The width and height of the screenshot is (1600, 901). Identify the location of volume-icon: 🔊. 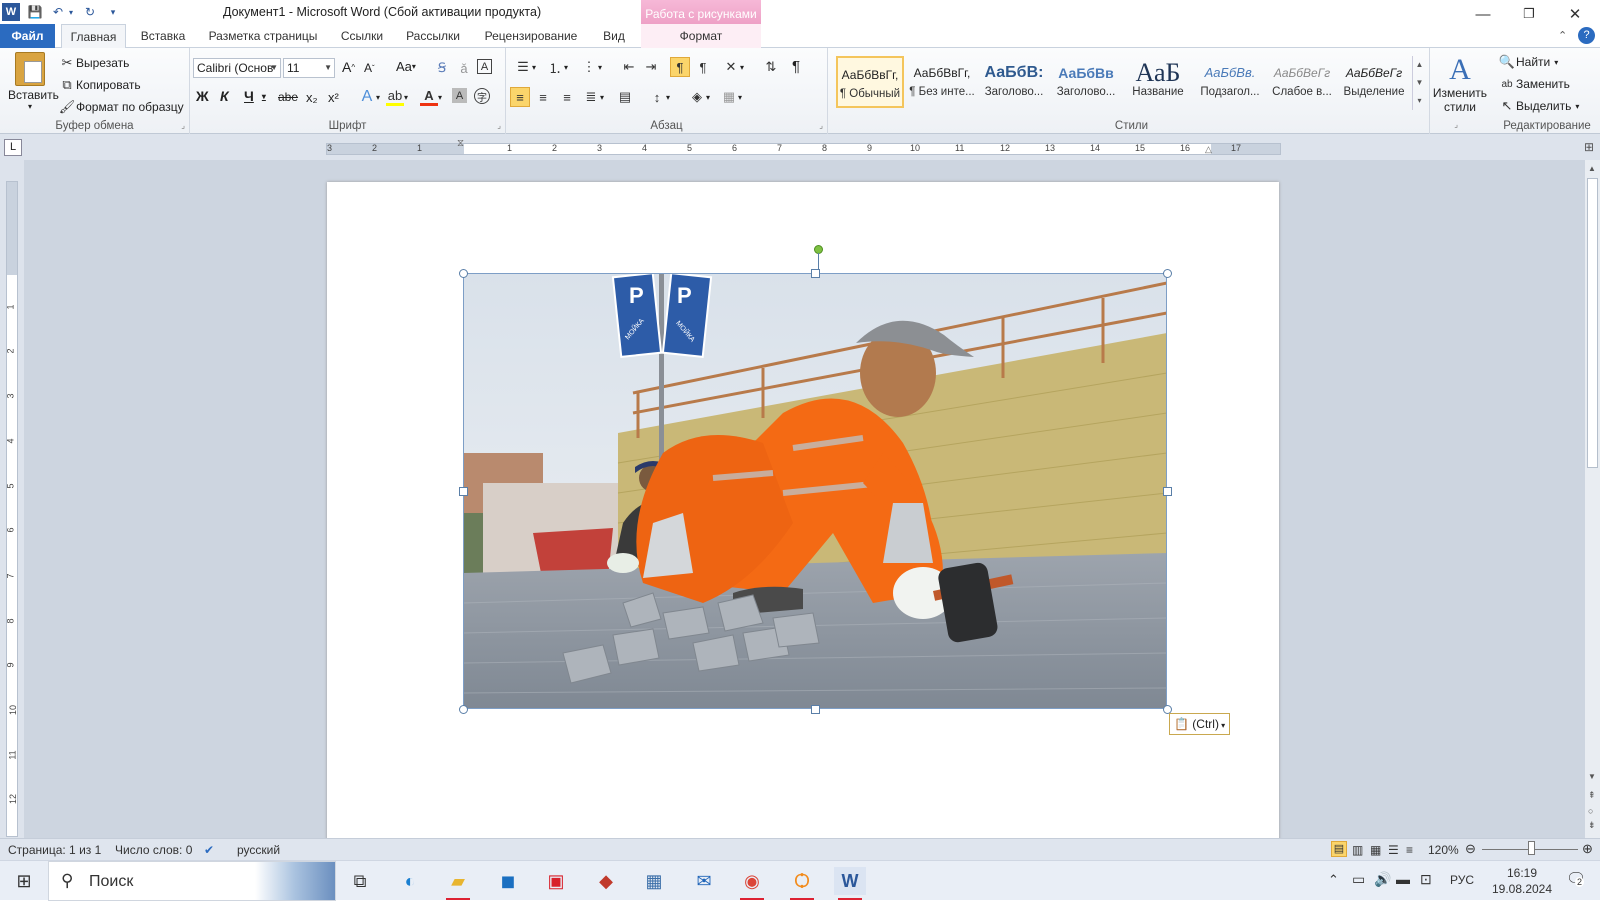
(1382, 879).